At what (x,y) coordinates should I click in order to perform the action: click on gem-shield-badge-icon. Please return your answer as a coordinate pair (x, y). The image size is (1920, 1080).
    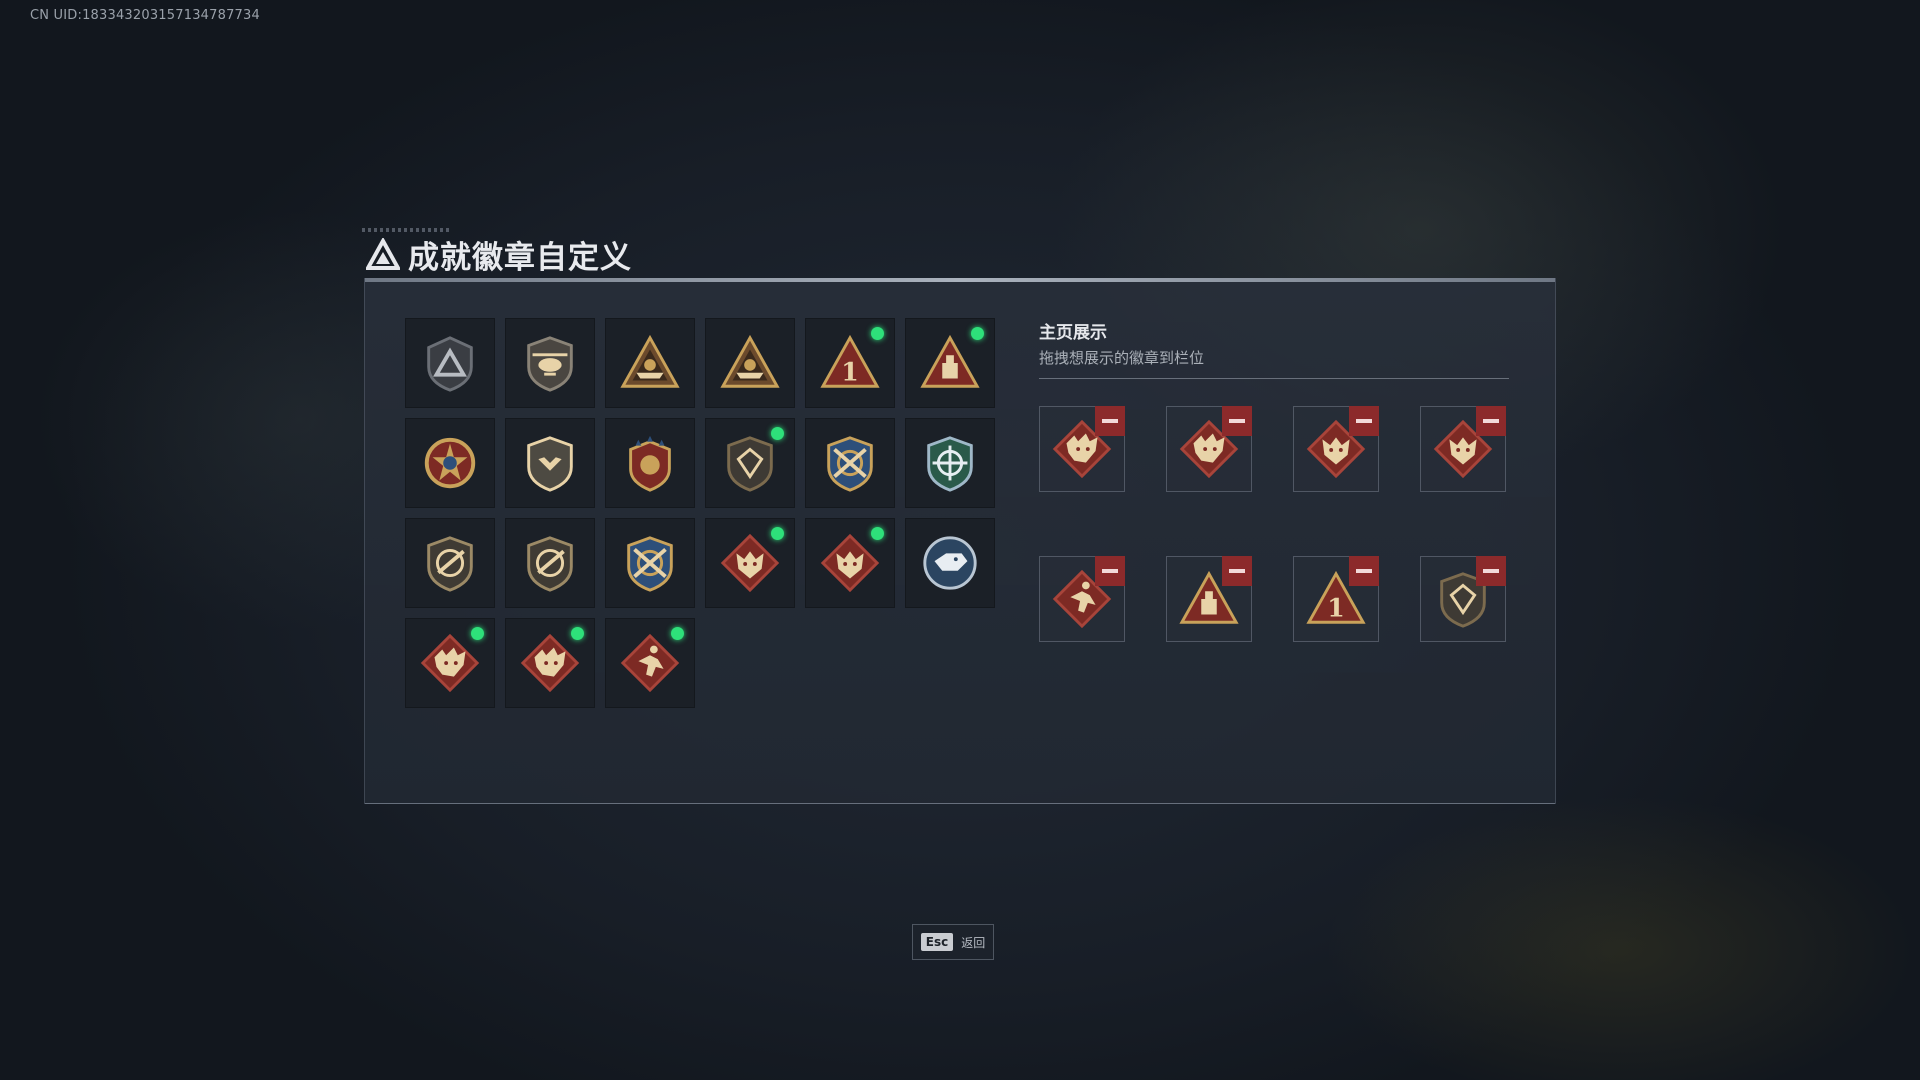
    Looking at the image, I should click on (750, 463).